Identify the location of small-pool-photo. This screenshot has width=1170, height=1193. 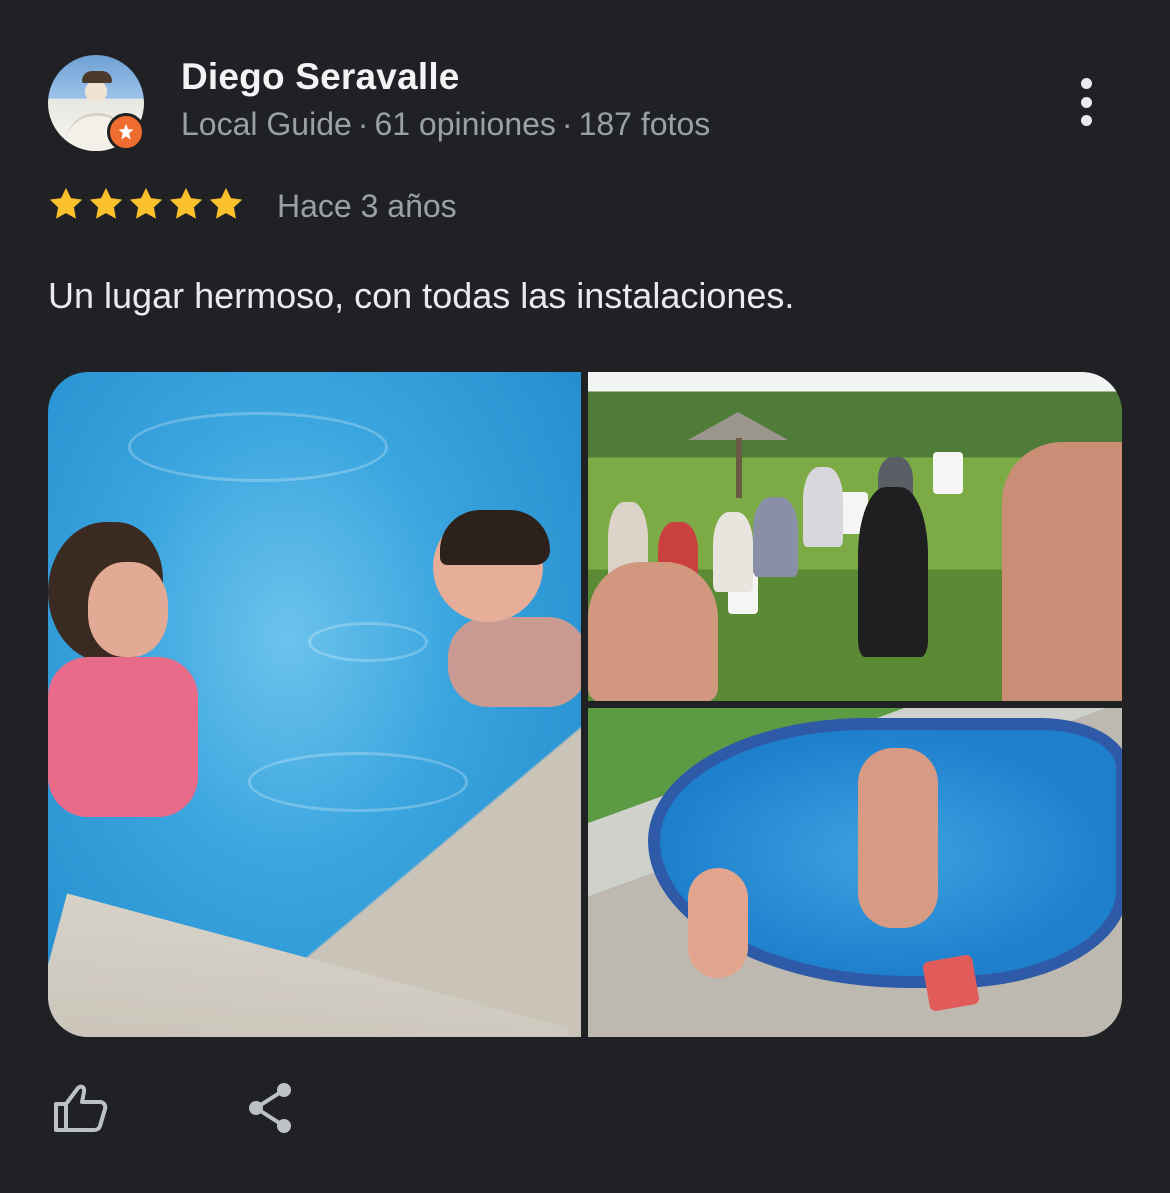
(855, 872).